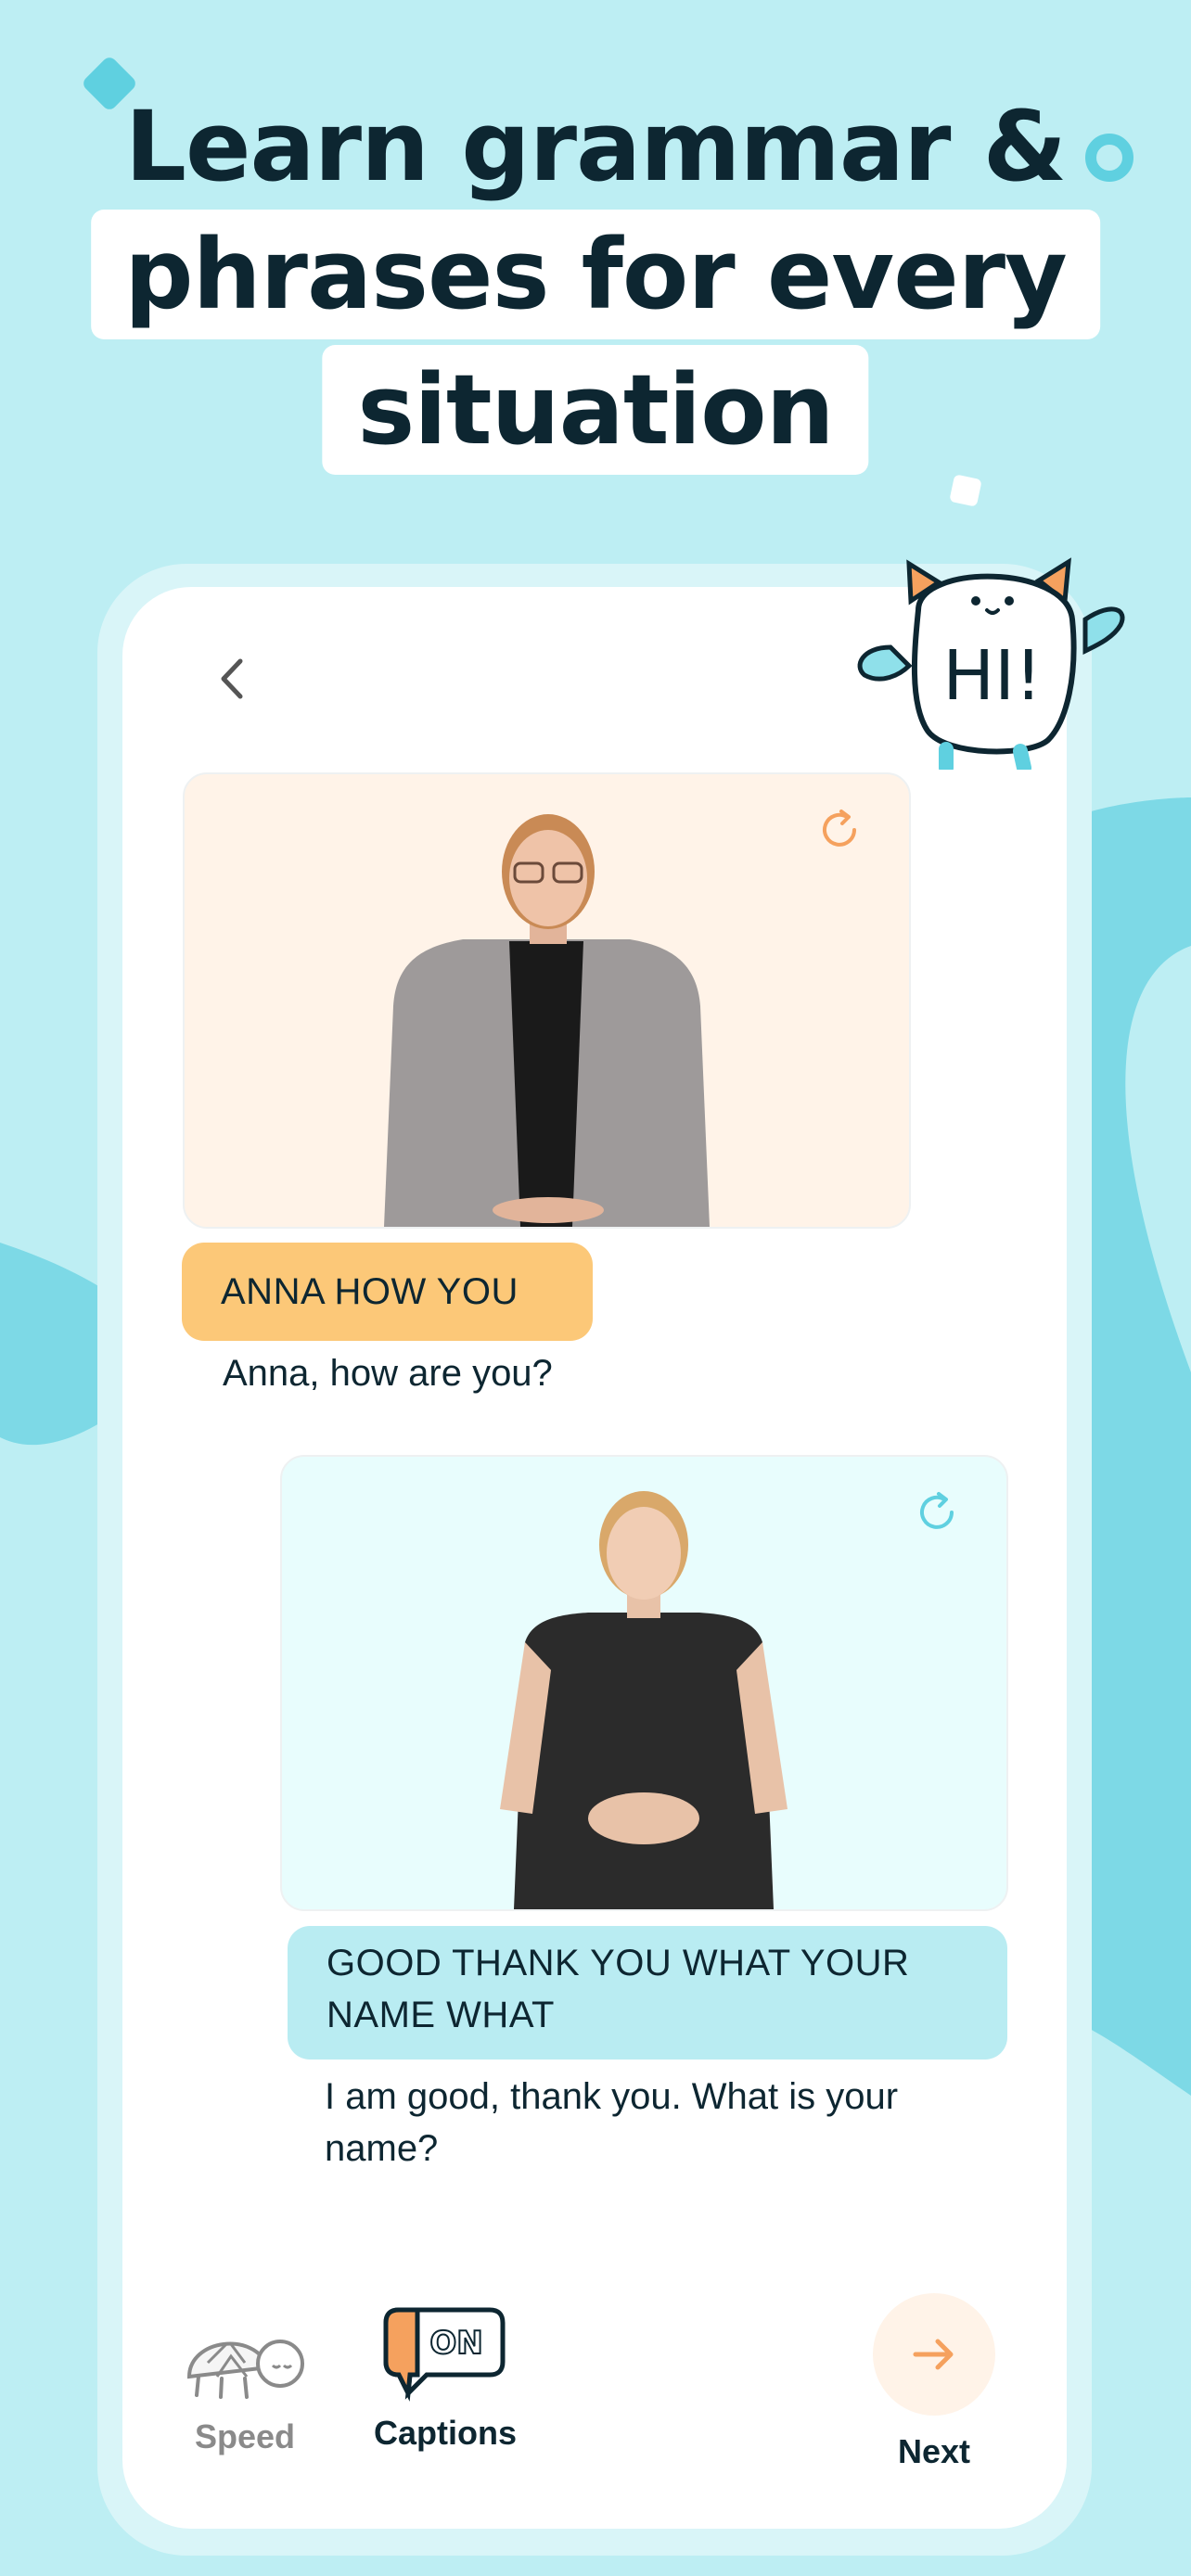 This screenshot has height=2576, width=1191. I want to click on translation-2: I am good, thank you. What is your name?, so click(612, 2123).